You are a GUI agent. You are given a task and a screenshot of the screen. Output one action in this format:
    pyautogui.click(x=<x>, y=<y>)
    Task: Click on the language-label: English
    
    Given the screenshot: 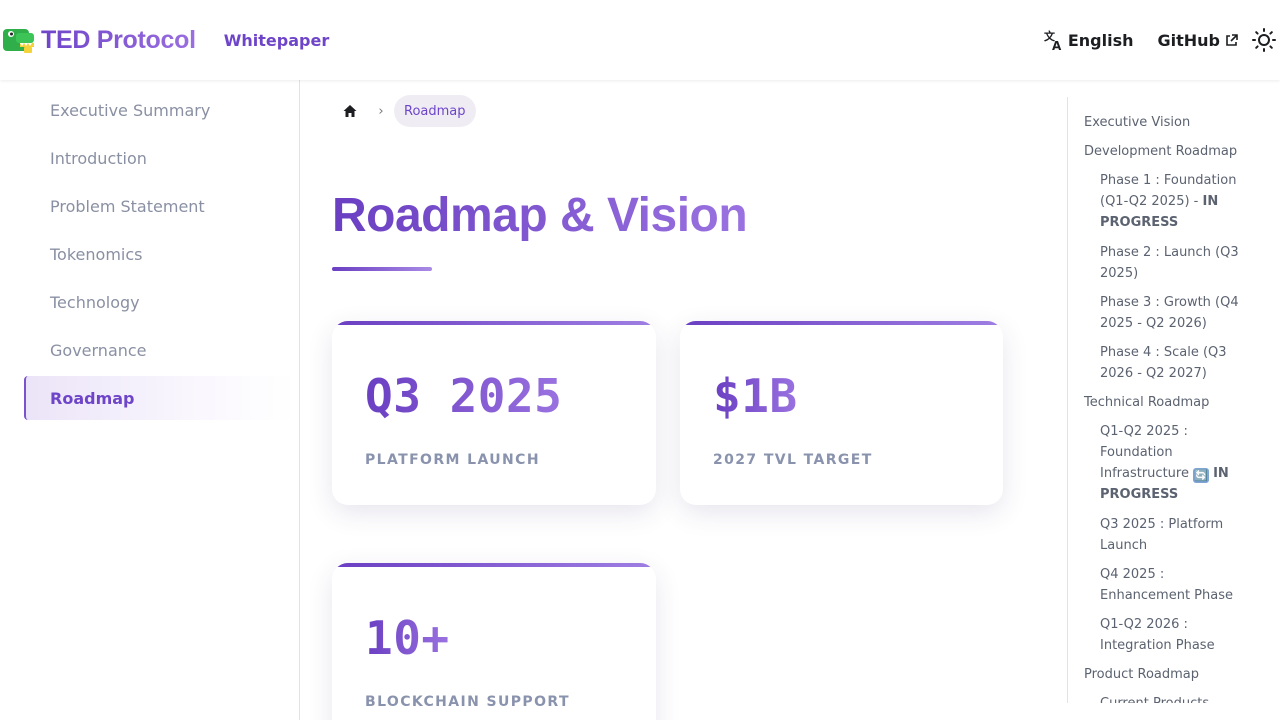 What is the action you would take?
    pyautogui.click(x=1100, y=40)
    